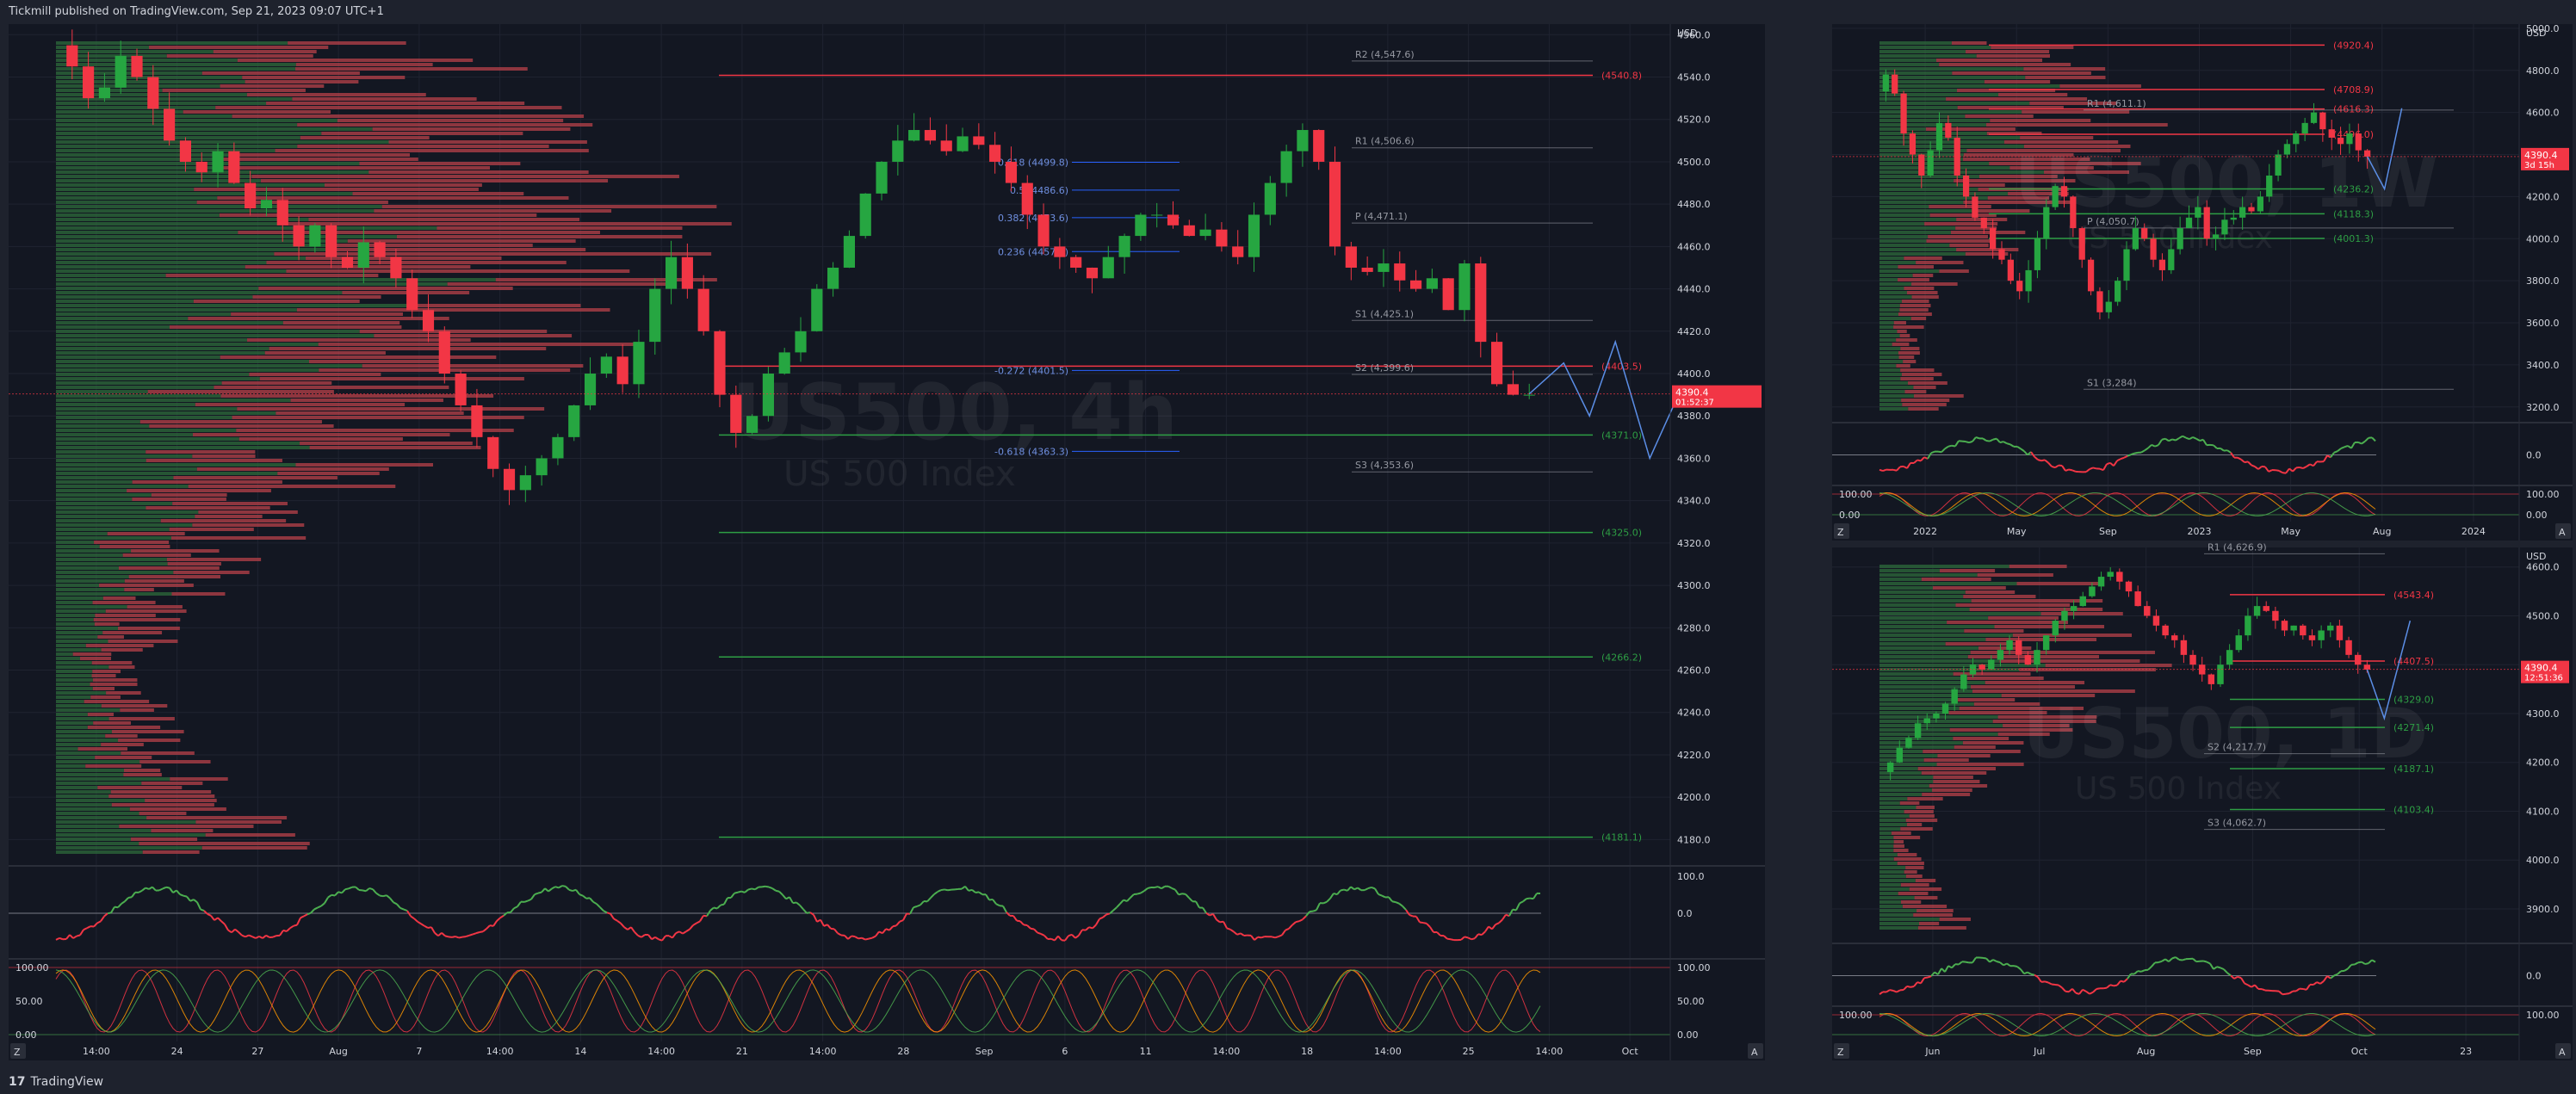  I want to click on y-tick-label: 4500.0, so click(1694, 162).